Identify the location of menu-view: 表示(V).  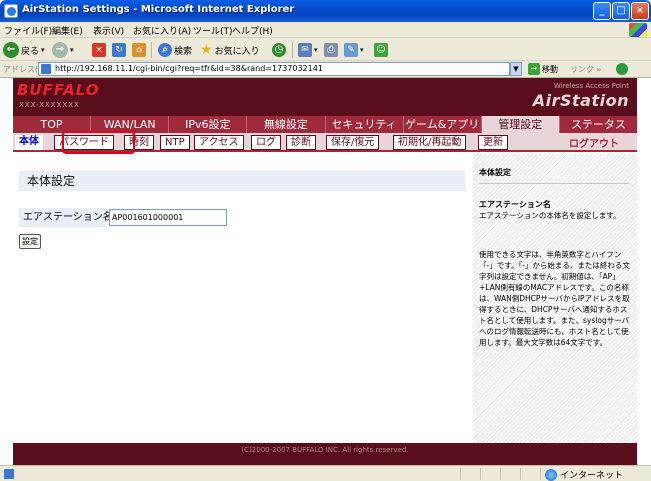
(108, 30).